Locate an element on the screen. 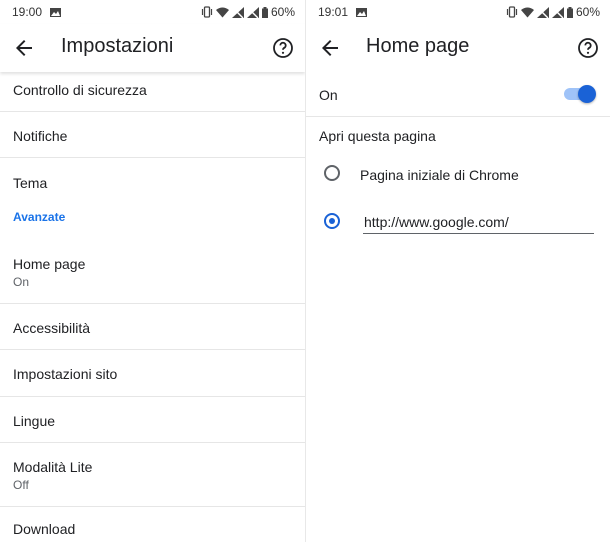 Image resolution: width=610 pixels, height=542 pixels. settings-item-label: Impostazioni sito is located at coordinates (65, 374).